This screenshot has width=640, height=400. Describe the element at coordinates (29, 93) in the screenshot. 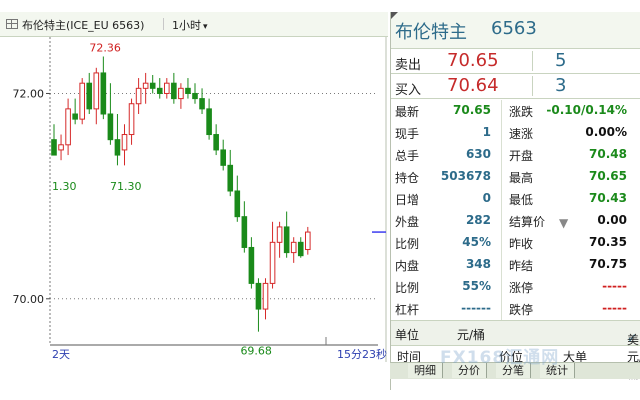

I see `y-tick-label: 72.00` at that location.